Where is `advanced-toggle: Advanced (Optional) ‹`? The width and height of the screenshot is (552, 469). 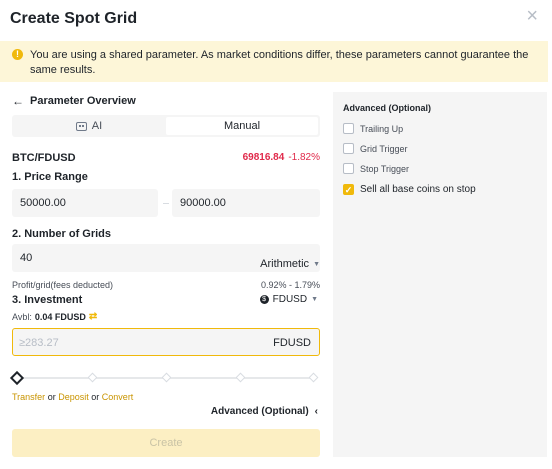
advanced-toggle: Advanced (Optional) ‹ is located at coordinates (264, 411).